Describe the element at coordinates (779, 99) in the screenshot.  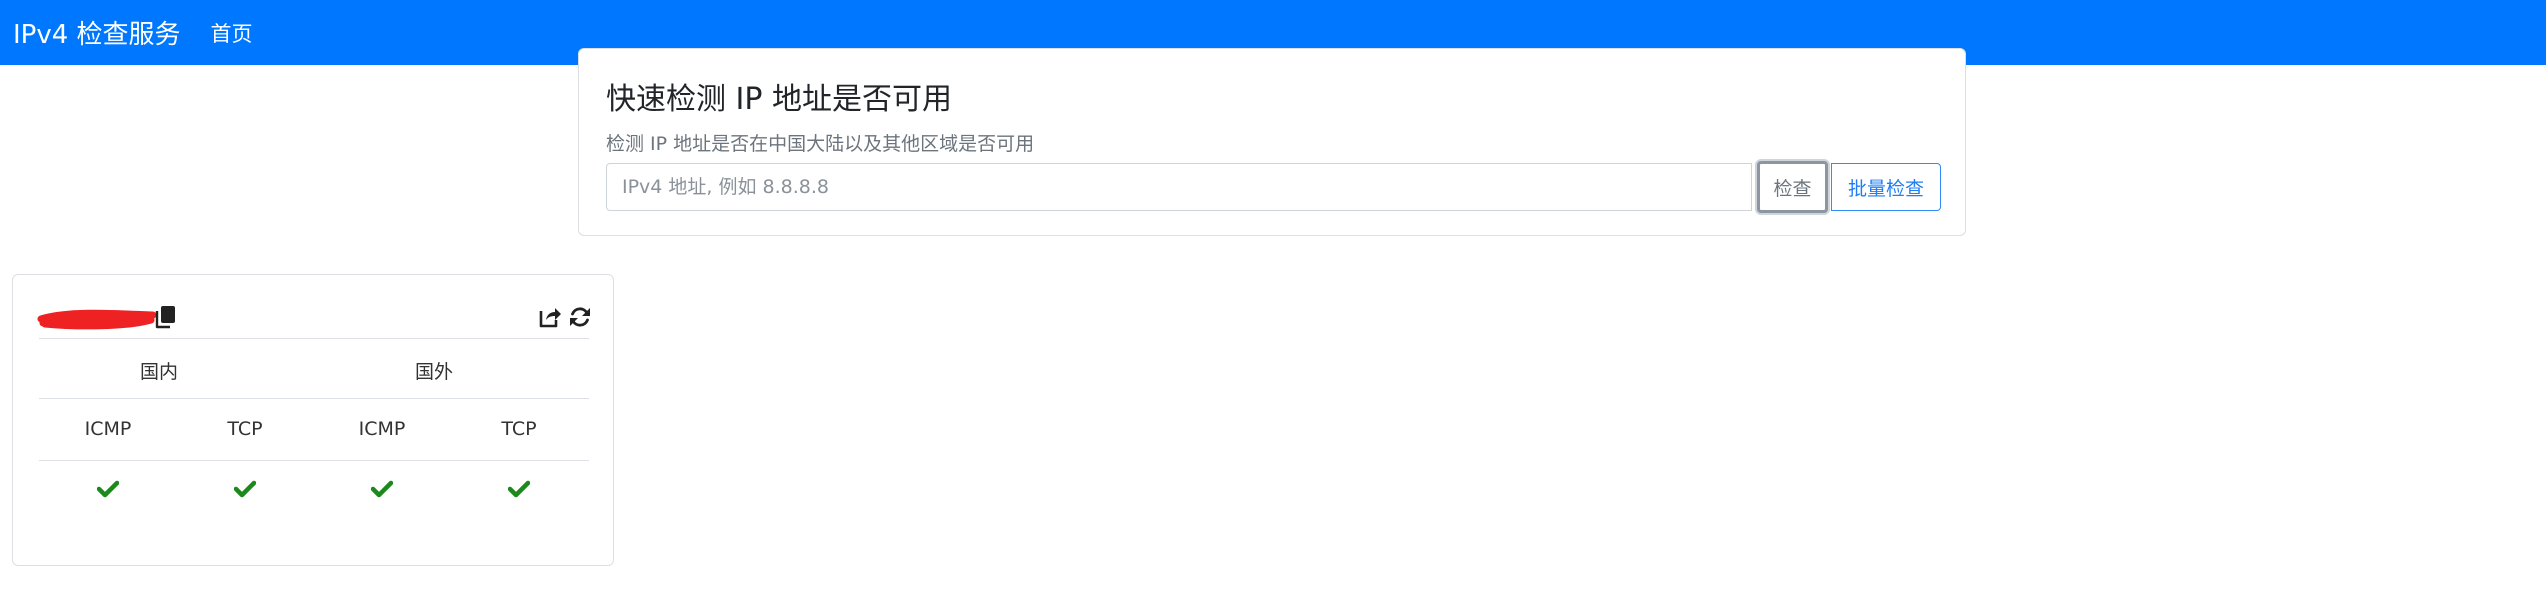
I see `check-title: 快速检测 IP 地址是否可用` at that location.